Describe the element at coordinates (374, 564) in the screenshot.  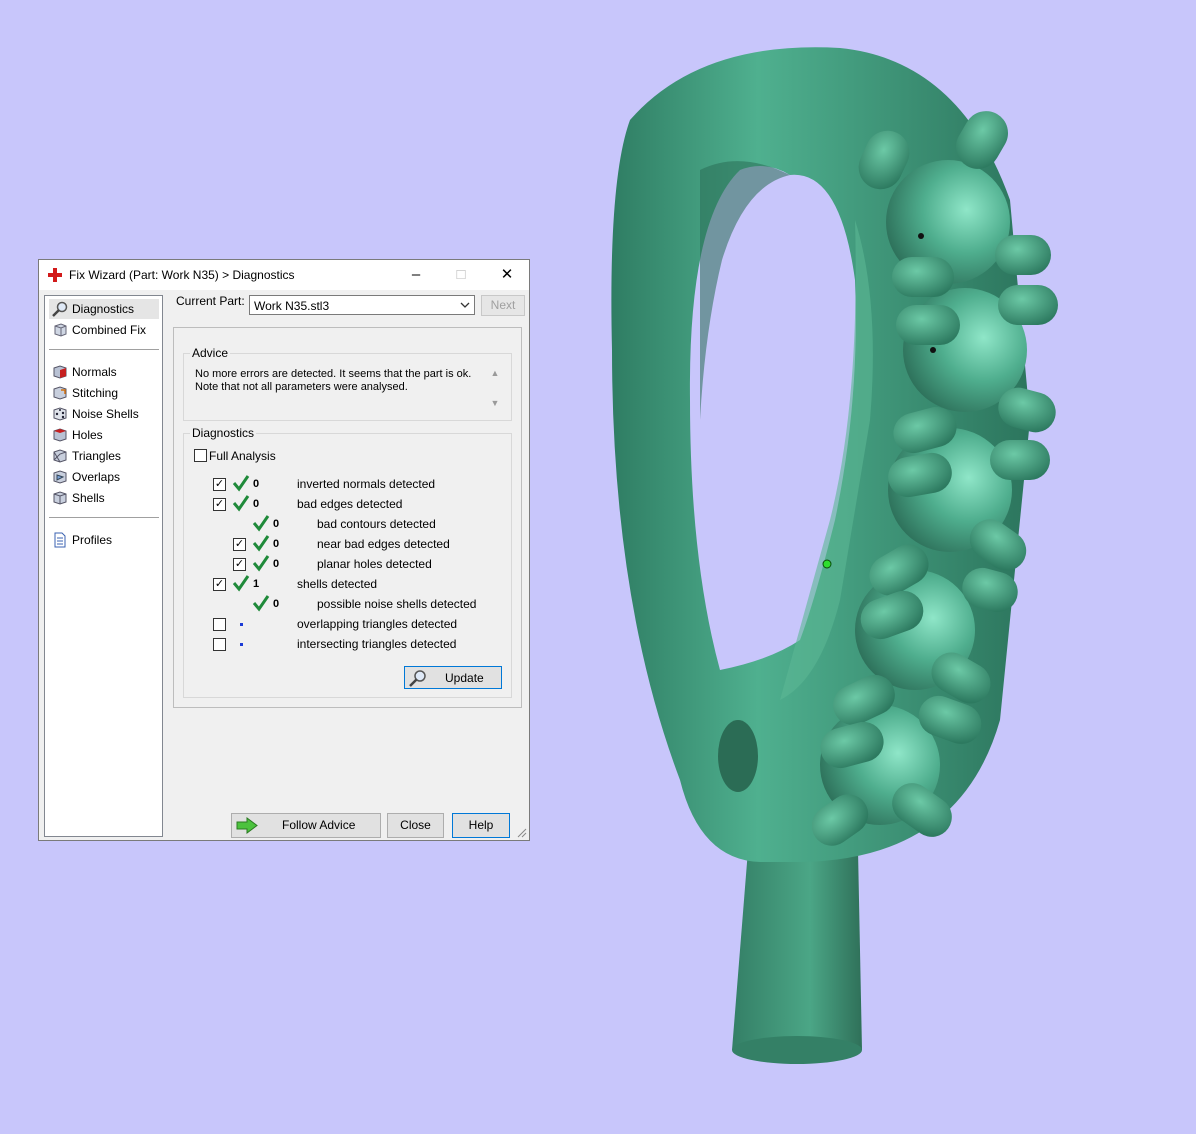
I see `diagnostic-label: planar holes detected` at that location.